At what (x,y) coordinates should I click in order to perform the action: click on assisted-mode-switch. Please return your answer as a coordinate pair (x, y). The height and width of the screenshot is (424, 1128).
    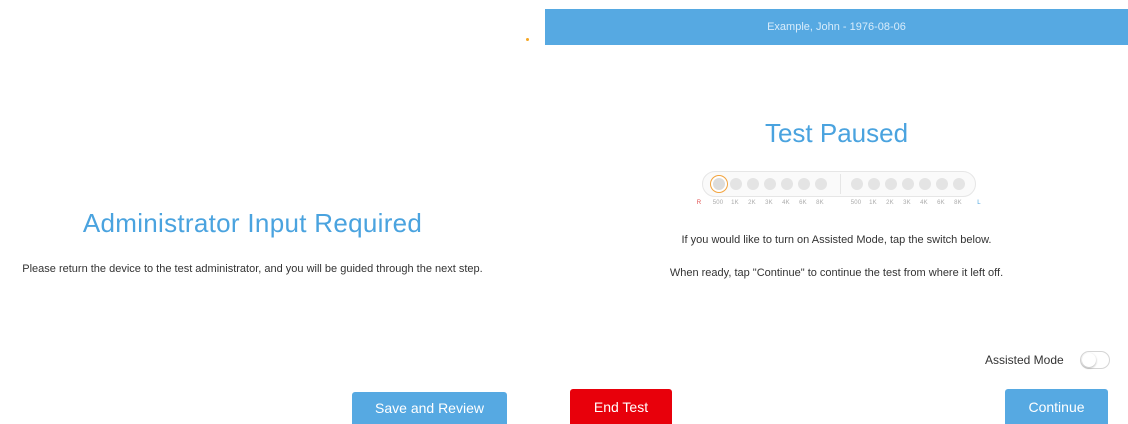
    Looking at the image, I should click on (1095, 360).